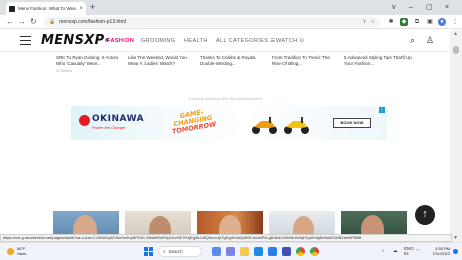  I want to click on ad-headline: GAME-CHANGING TOMORROW, so click(193, 121).